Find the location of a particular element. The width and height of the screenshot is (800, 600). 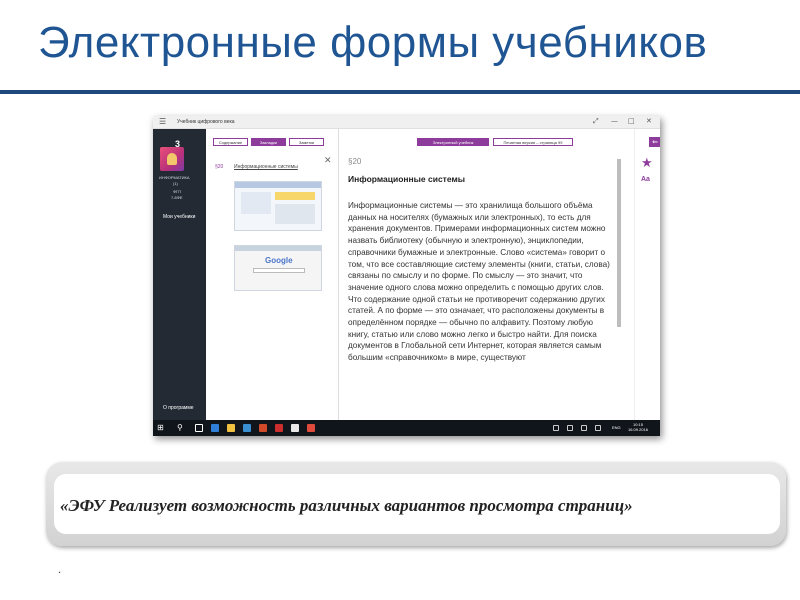

window-titlebar: ☰ Учебник цифрового века ⤢ — □ ✕ is located at coordinates (406, 122).